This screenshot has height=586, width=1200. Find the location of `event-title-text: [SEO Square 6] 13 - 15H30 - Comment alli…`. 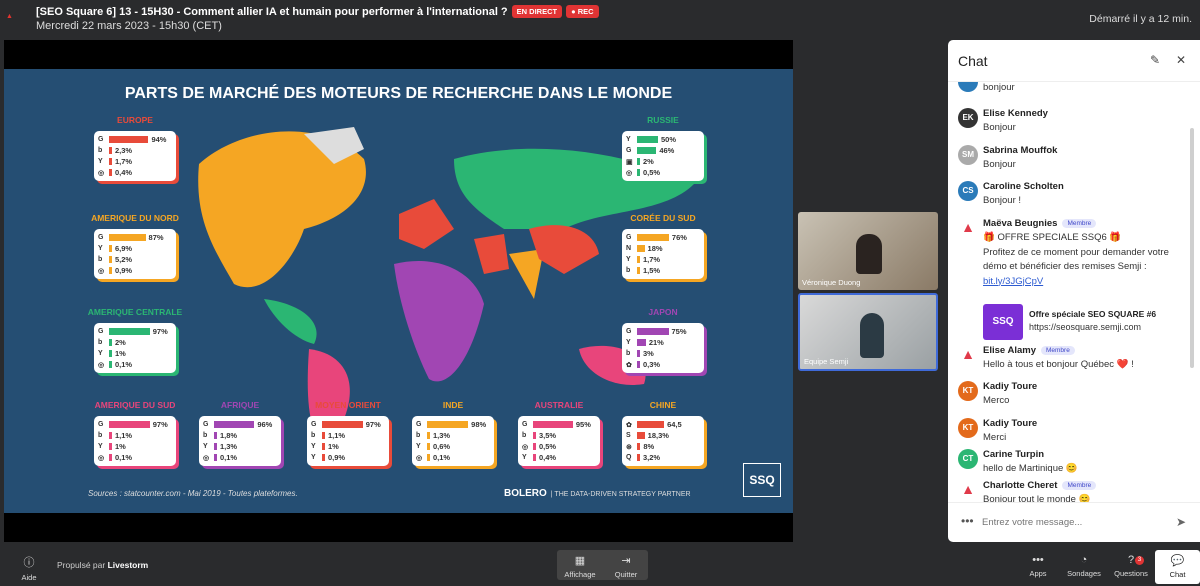

event-title-text: [SEO Square 6] 13 - 15H30 - Comment alli… is located at coordinates (272, 12).